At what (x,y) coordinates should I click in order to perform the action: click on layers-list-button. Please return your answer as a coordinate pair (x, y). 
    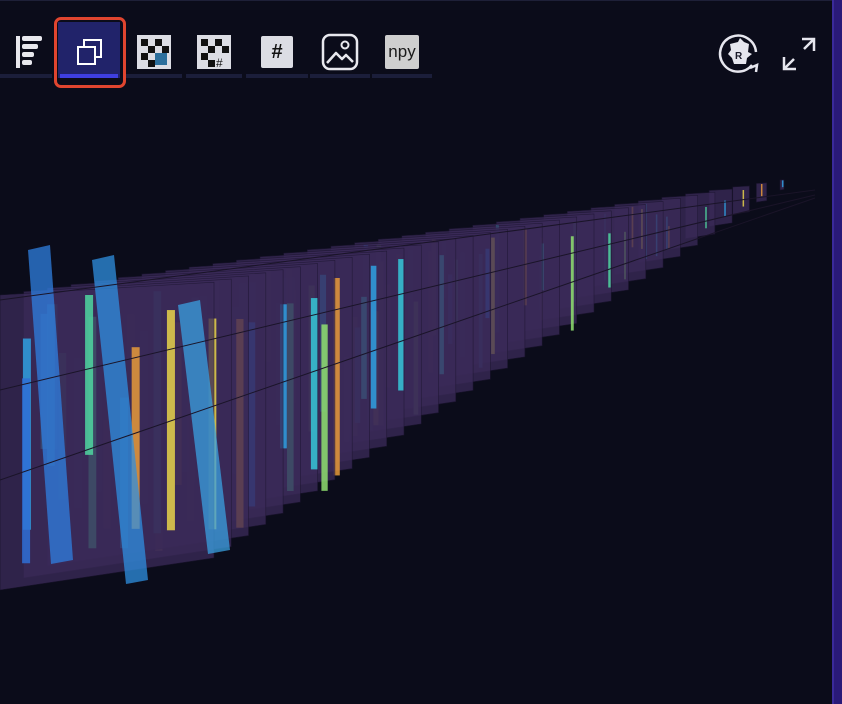
    Looking at the image, I should click on (26, 53).